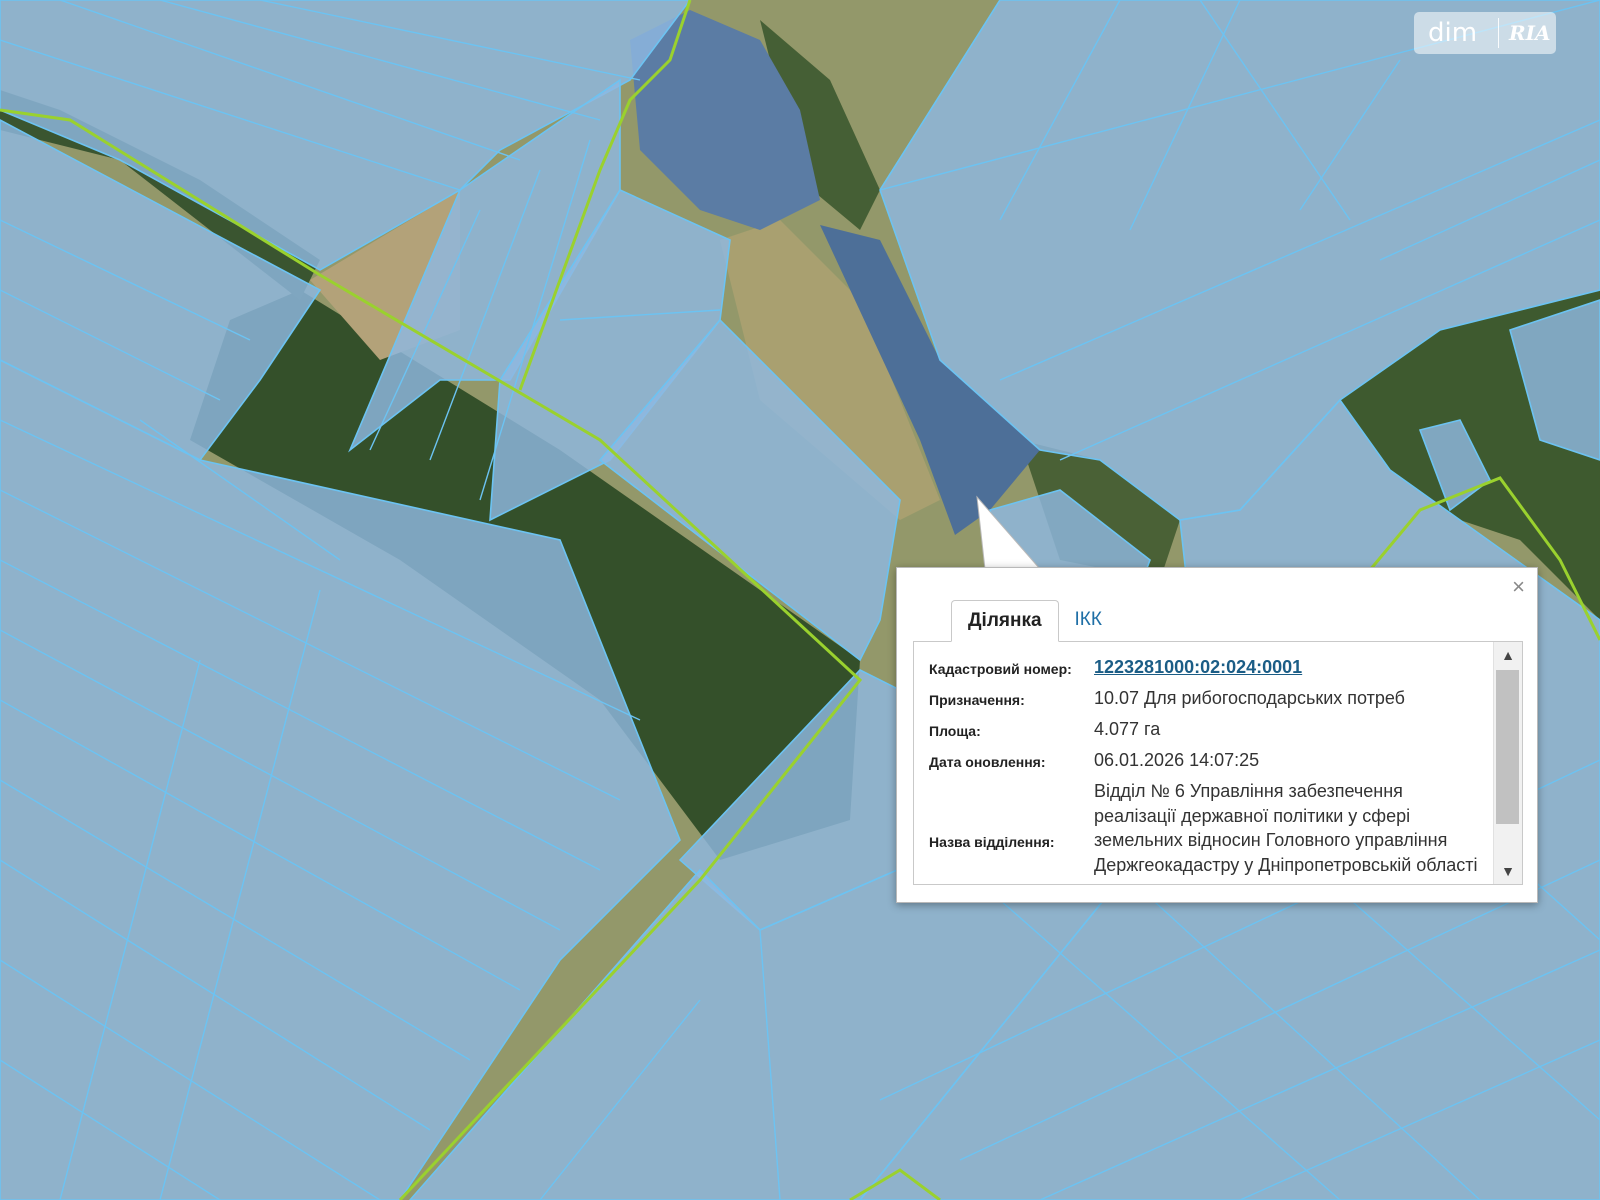 The height and width of the screenshot is (1200, 1600). I want to click on purpose-label: Призначення:, so click(977, 700).